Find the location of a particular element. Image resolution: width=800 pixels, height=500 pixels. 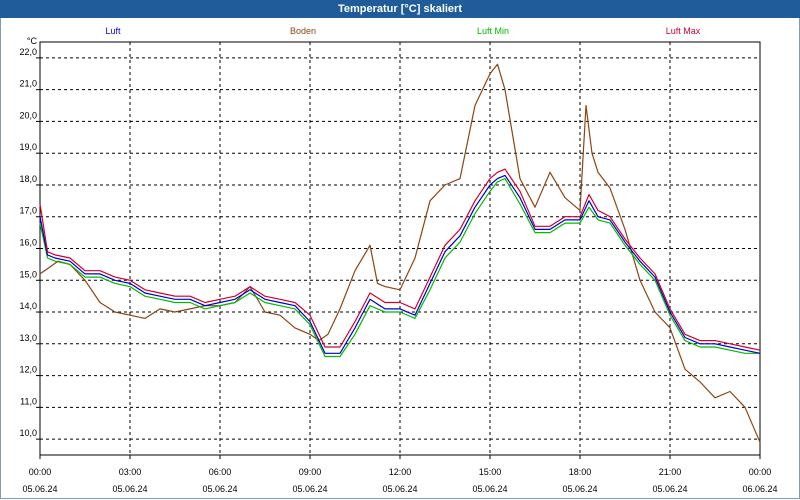

x-tick-date: 06.06.24 is located at coordinates (759, 489).